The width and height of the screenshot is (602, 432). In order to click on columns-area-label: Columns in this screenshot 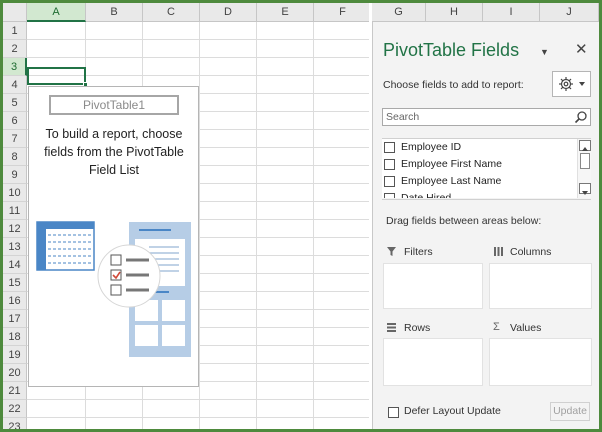, I will do `click(531, 252)`.